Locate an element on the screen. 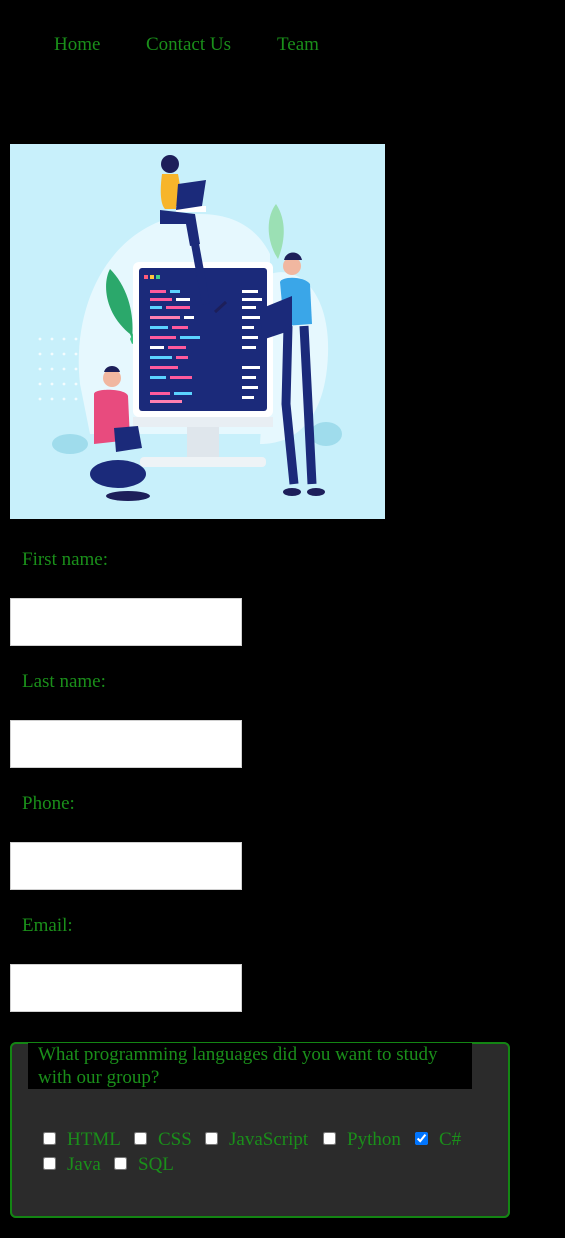  css-option-label: CSS is located at coordinates (175, 1139).